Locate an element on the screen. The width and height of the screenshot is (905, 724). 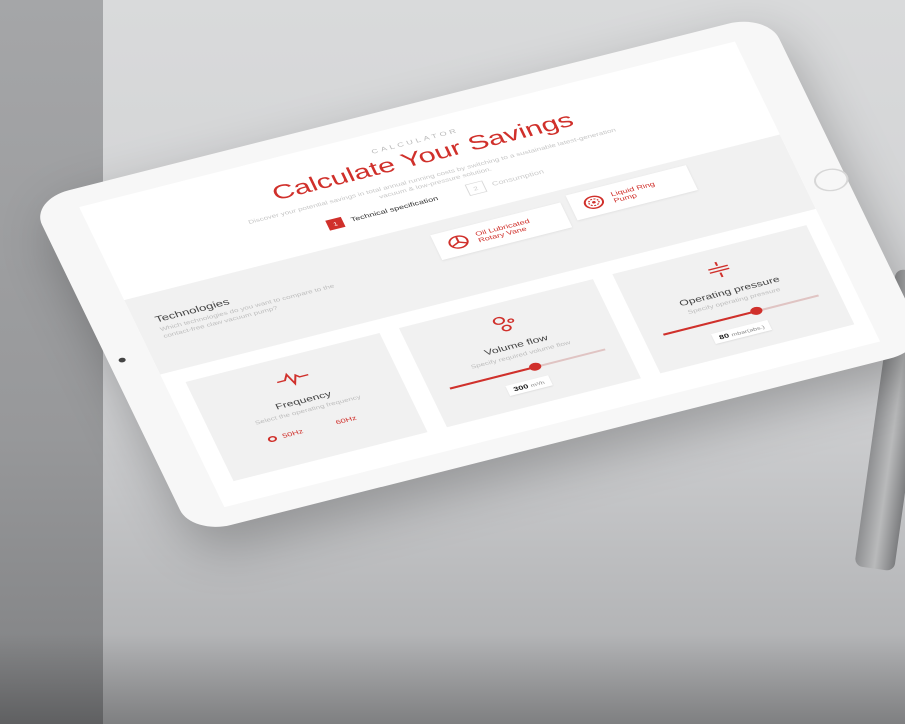
home-button is located at coordinates (831, 180).